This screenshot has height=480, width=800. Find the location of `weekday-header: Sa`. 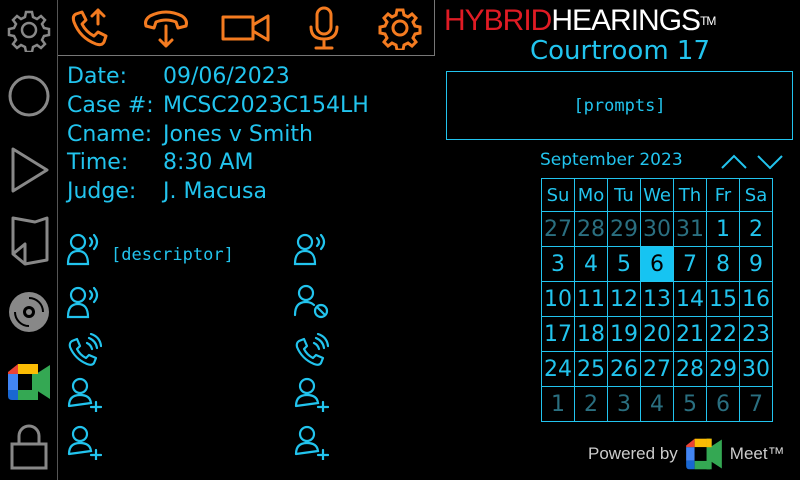

weekday-header: Sa is located at coordinates (756, 195).